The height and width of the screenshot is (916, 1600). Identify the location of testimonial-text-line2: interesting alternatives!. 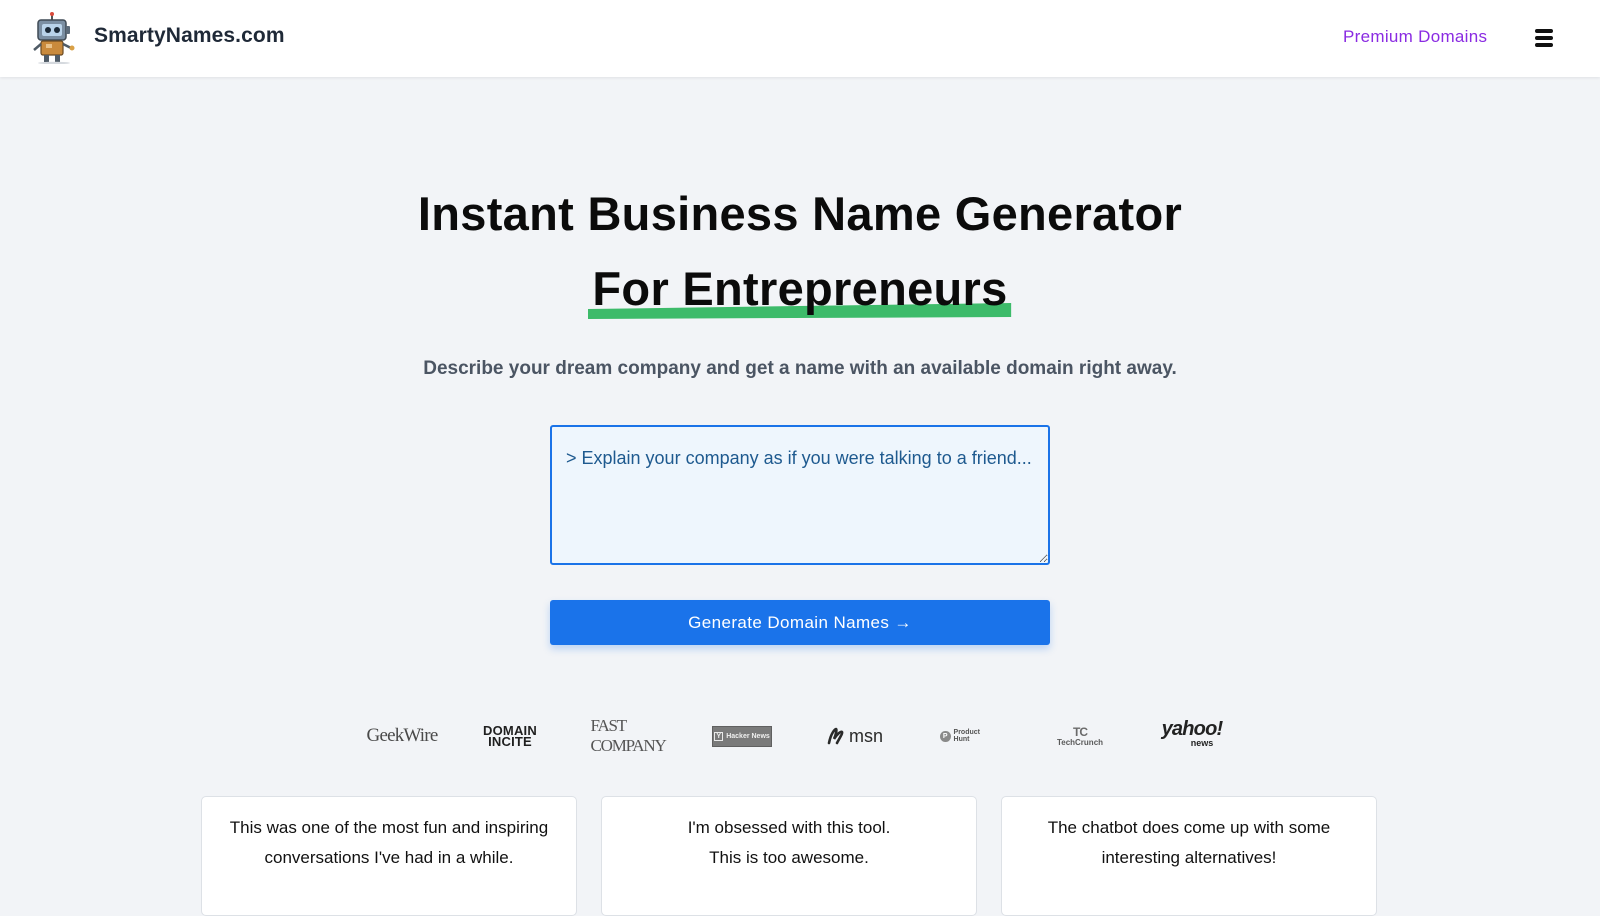
(1189, 857).